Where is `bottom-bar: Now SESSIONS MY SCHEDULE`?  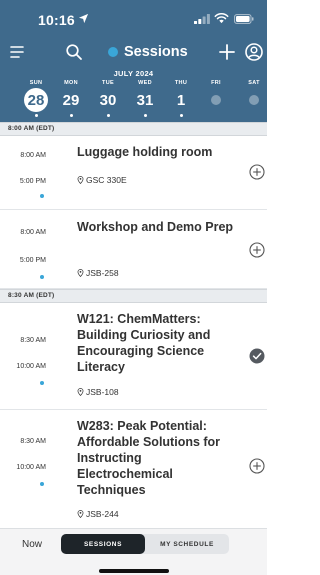 bottom-bar: Now SESSIONS MY SCHEDULE is located at coordinates (133, 551).